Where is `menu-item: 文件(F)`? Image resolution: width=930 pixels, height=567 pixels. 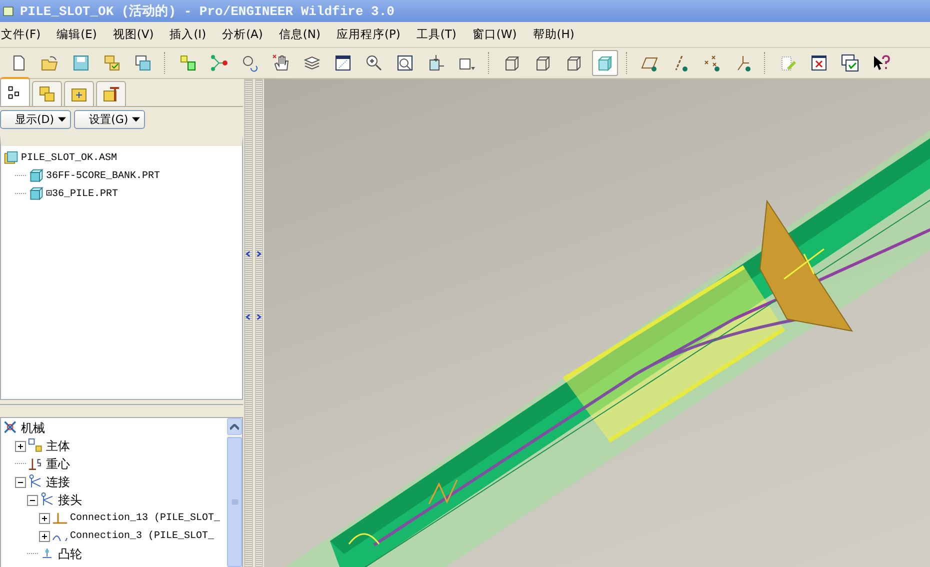
menu-item: 文件(F) is located at coordinates (24, 34).